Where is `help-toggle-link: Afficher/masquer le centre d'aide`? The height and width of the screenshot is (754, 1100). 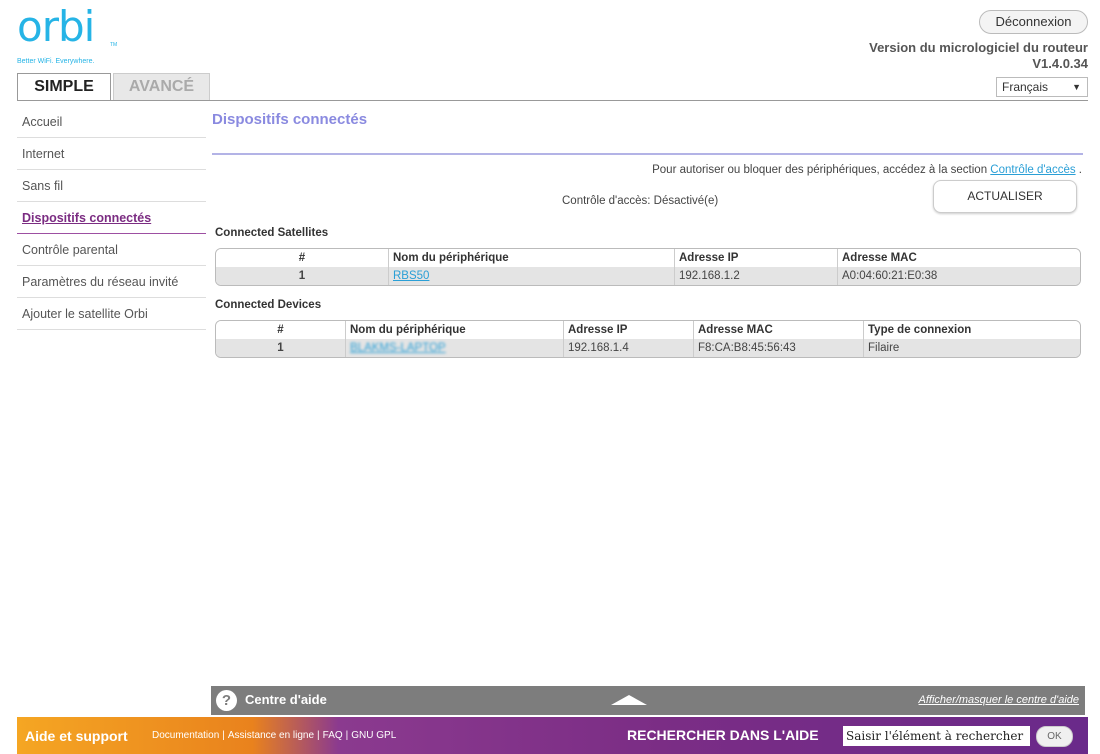
help-toggle-link: Afficher/masquer le centre d'aide is located at coordinates (999, 700).